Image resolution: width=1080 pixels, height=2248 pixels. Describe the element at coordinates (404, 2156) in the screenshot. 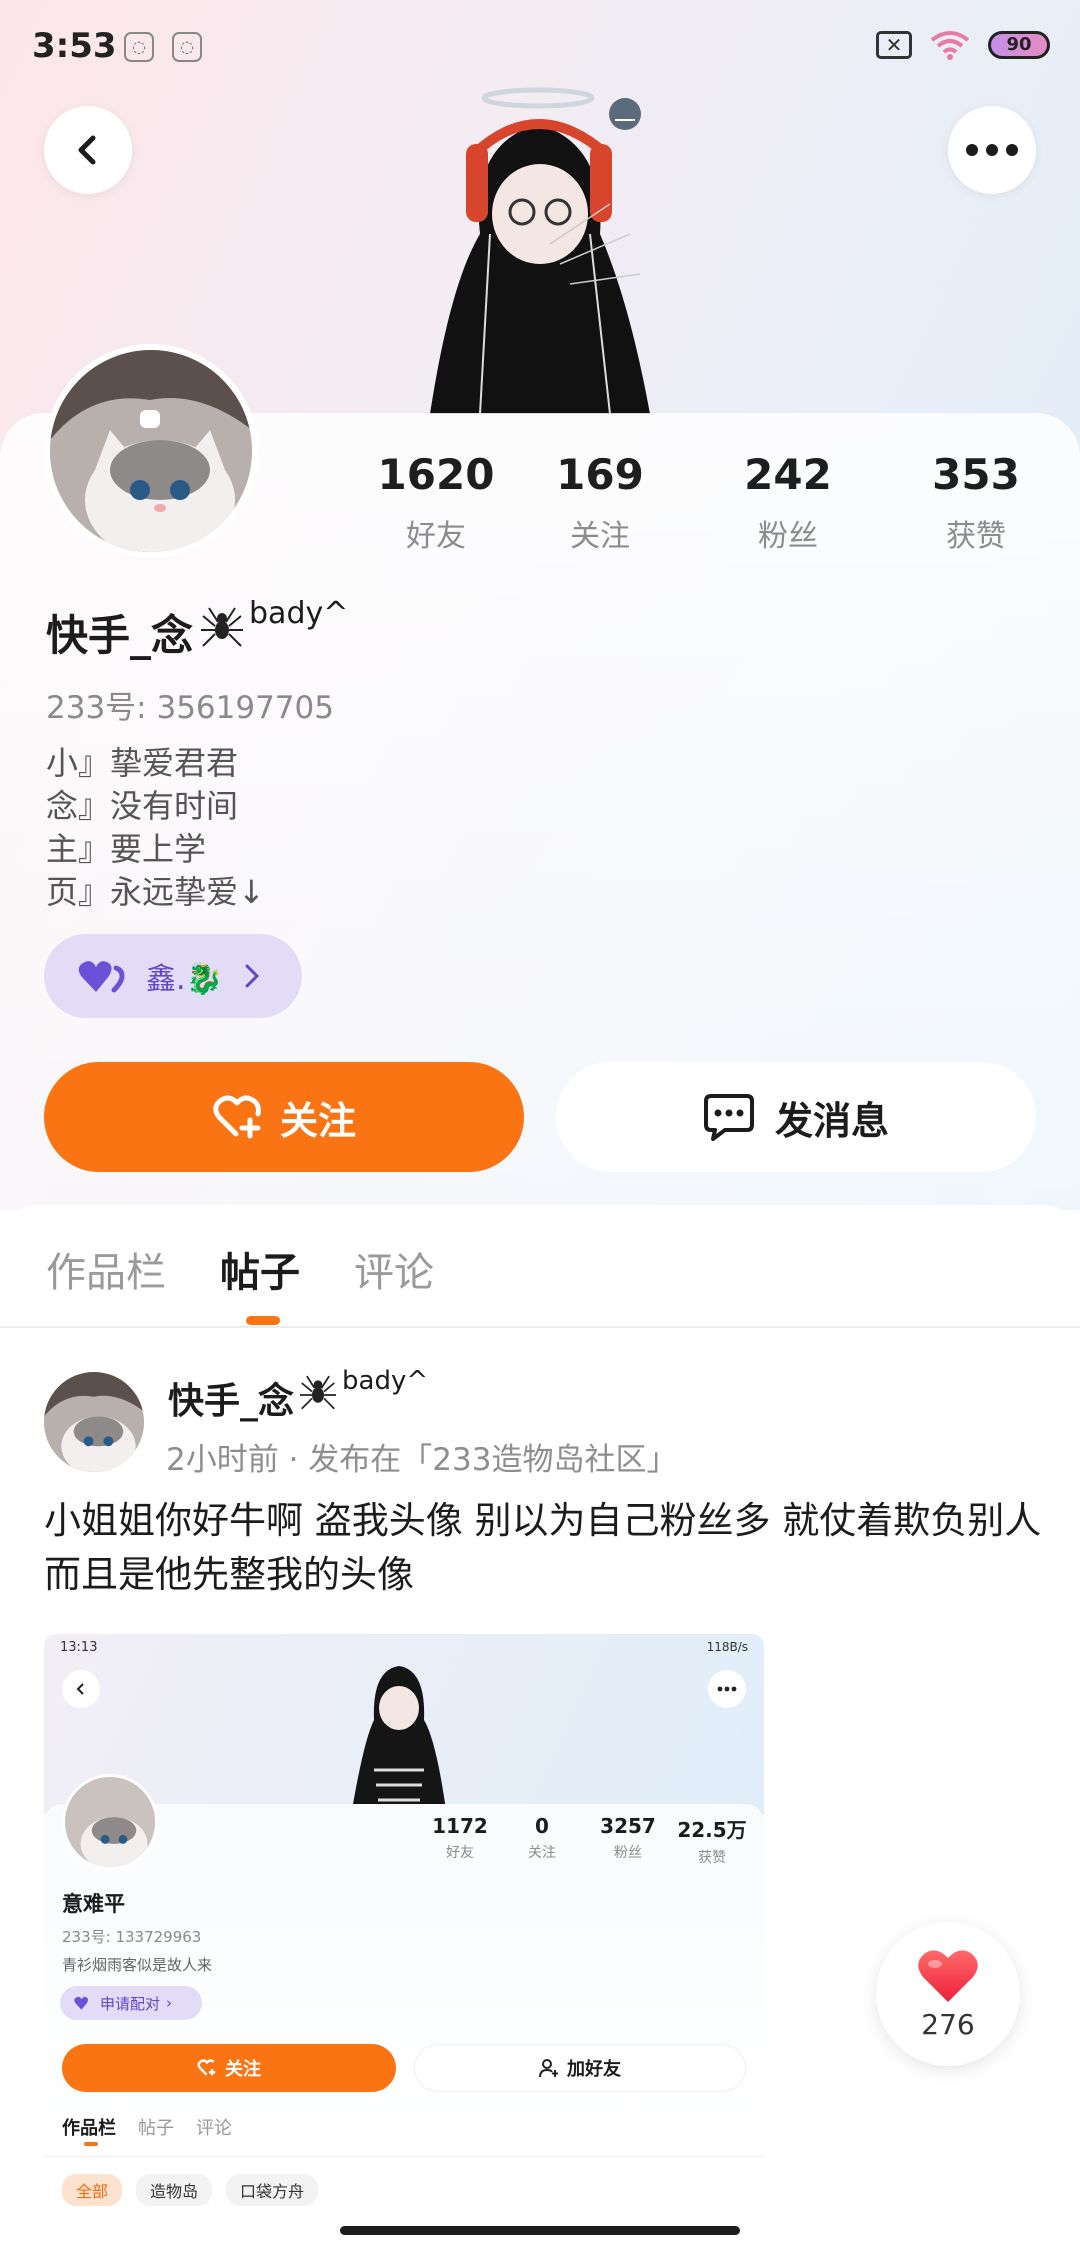

I see `embed-divider` at that location.